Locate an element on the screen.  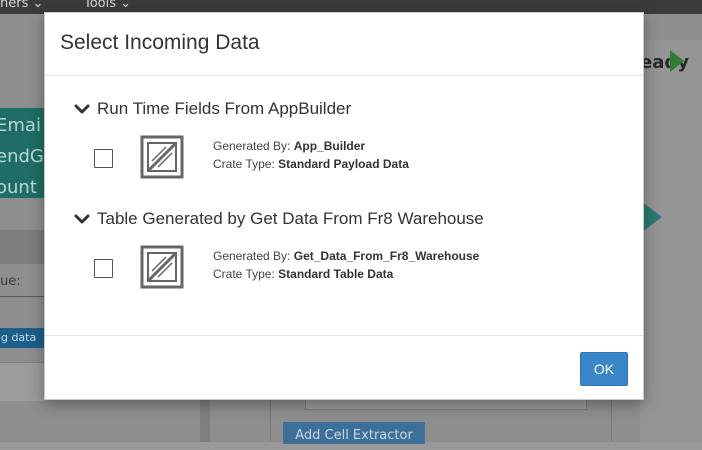
crate-type-value: Standard Table Data is located at coordinates (336, 274).